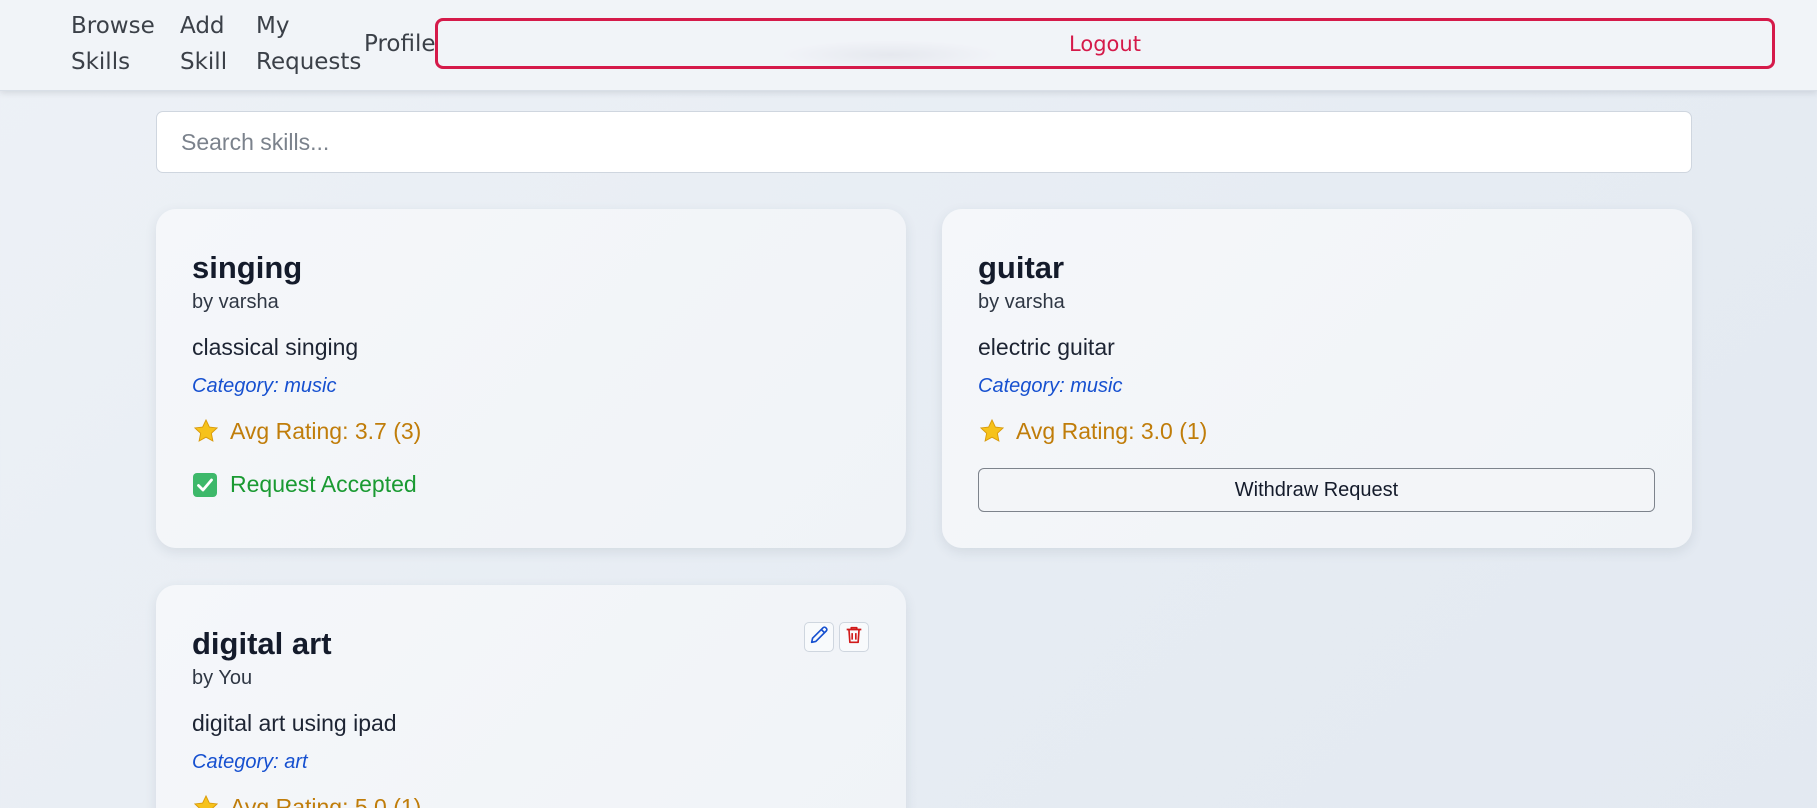 This screenshot has height=808, width=1817. Describe the element at coordinates (275, 347) in the screenshot. I see `skill-description: classical singing` at that location.